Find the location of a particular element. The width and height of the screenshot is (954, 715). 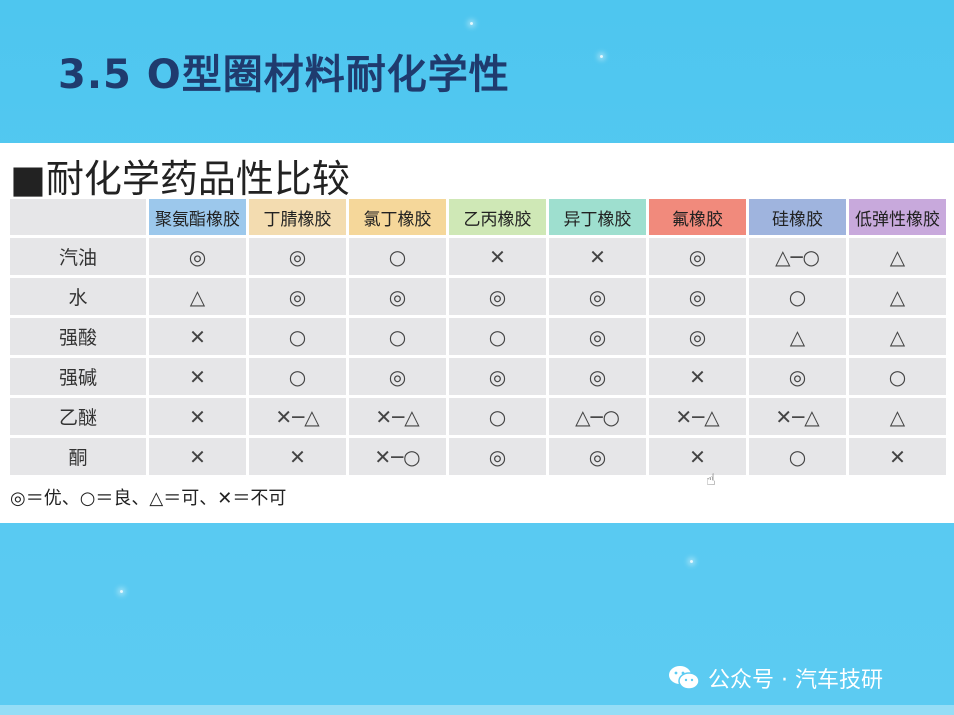

header-corner is located at coordinates (78, 217).